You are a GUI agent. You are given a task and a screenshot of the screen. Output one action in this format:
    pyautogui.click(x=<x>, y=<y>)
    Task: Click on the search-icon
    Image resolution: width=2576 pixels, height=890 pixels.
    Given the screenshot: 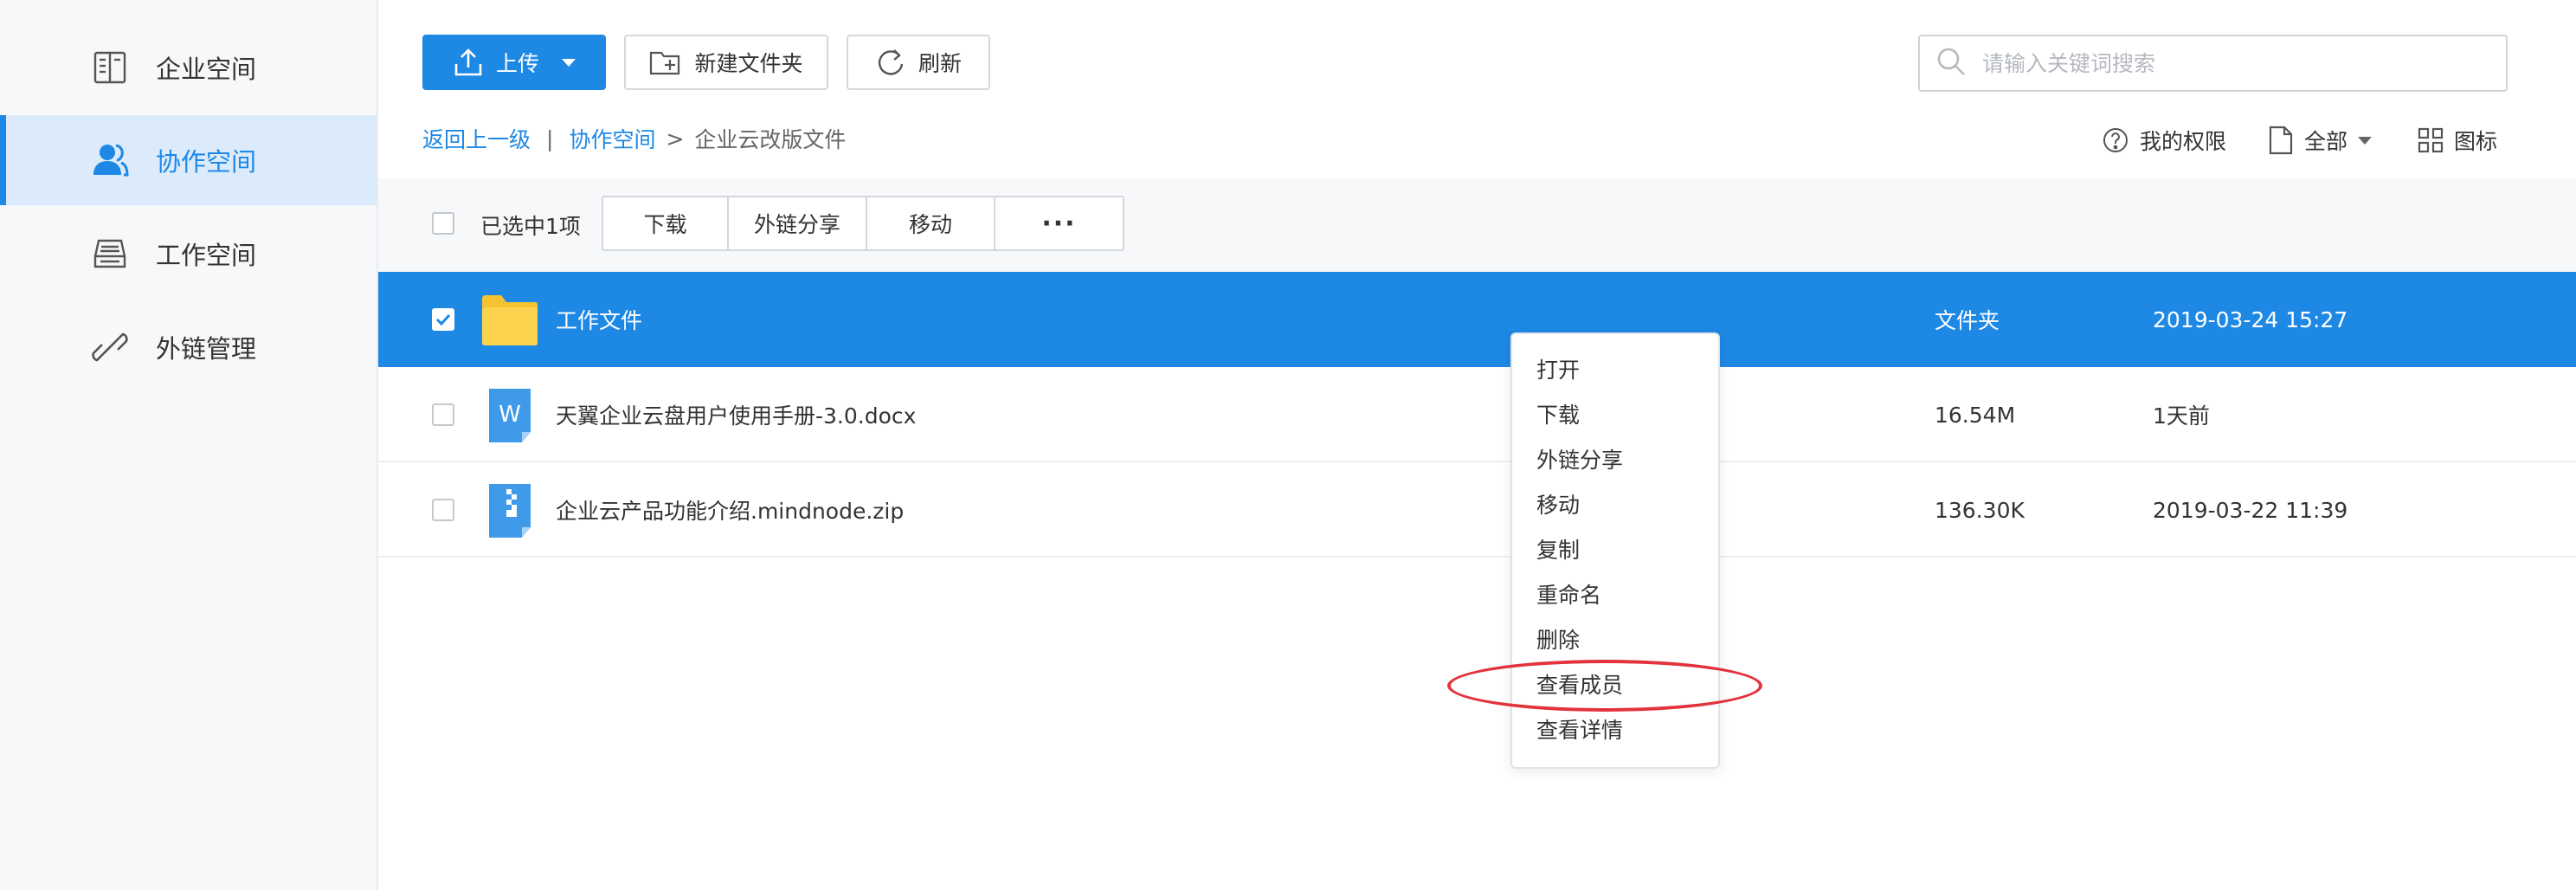 What is the action you would take?
    pyautogui.click(x=1951, y=64)
    